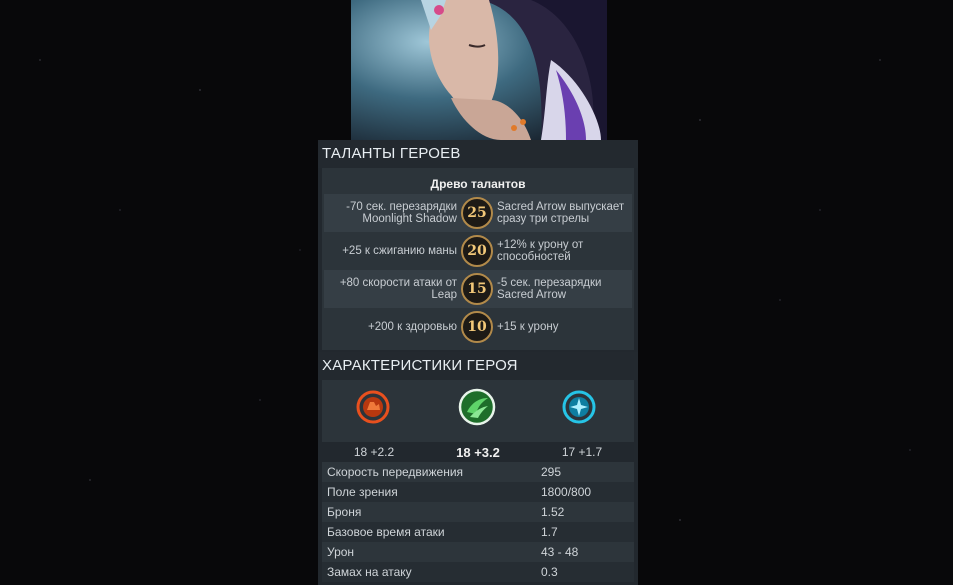 Image resolution: width=953 pixels, height=585 pixels. What do you see at coordinates (560, 552) in the screenshot?
I see `stat-value: 43 - 48` at bounding box center [560, 552].